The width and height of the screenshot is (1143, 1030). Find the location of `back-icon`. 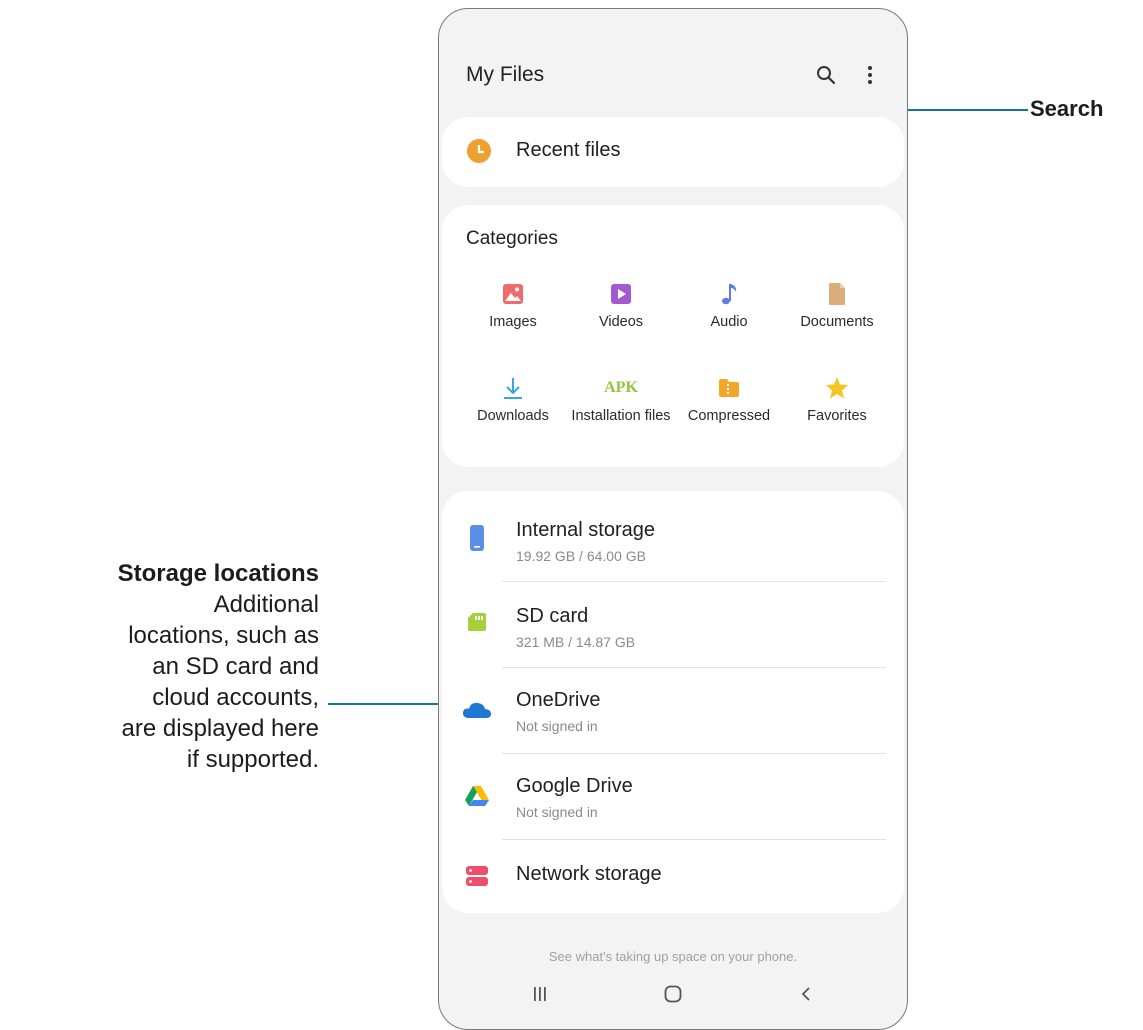

back-icon is located at coordinates (806, 994).